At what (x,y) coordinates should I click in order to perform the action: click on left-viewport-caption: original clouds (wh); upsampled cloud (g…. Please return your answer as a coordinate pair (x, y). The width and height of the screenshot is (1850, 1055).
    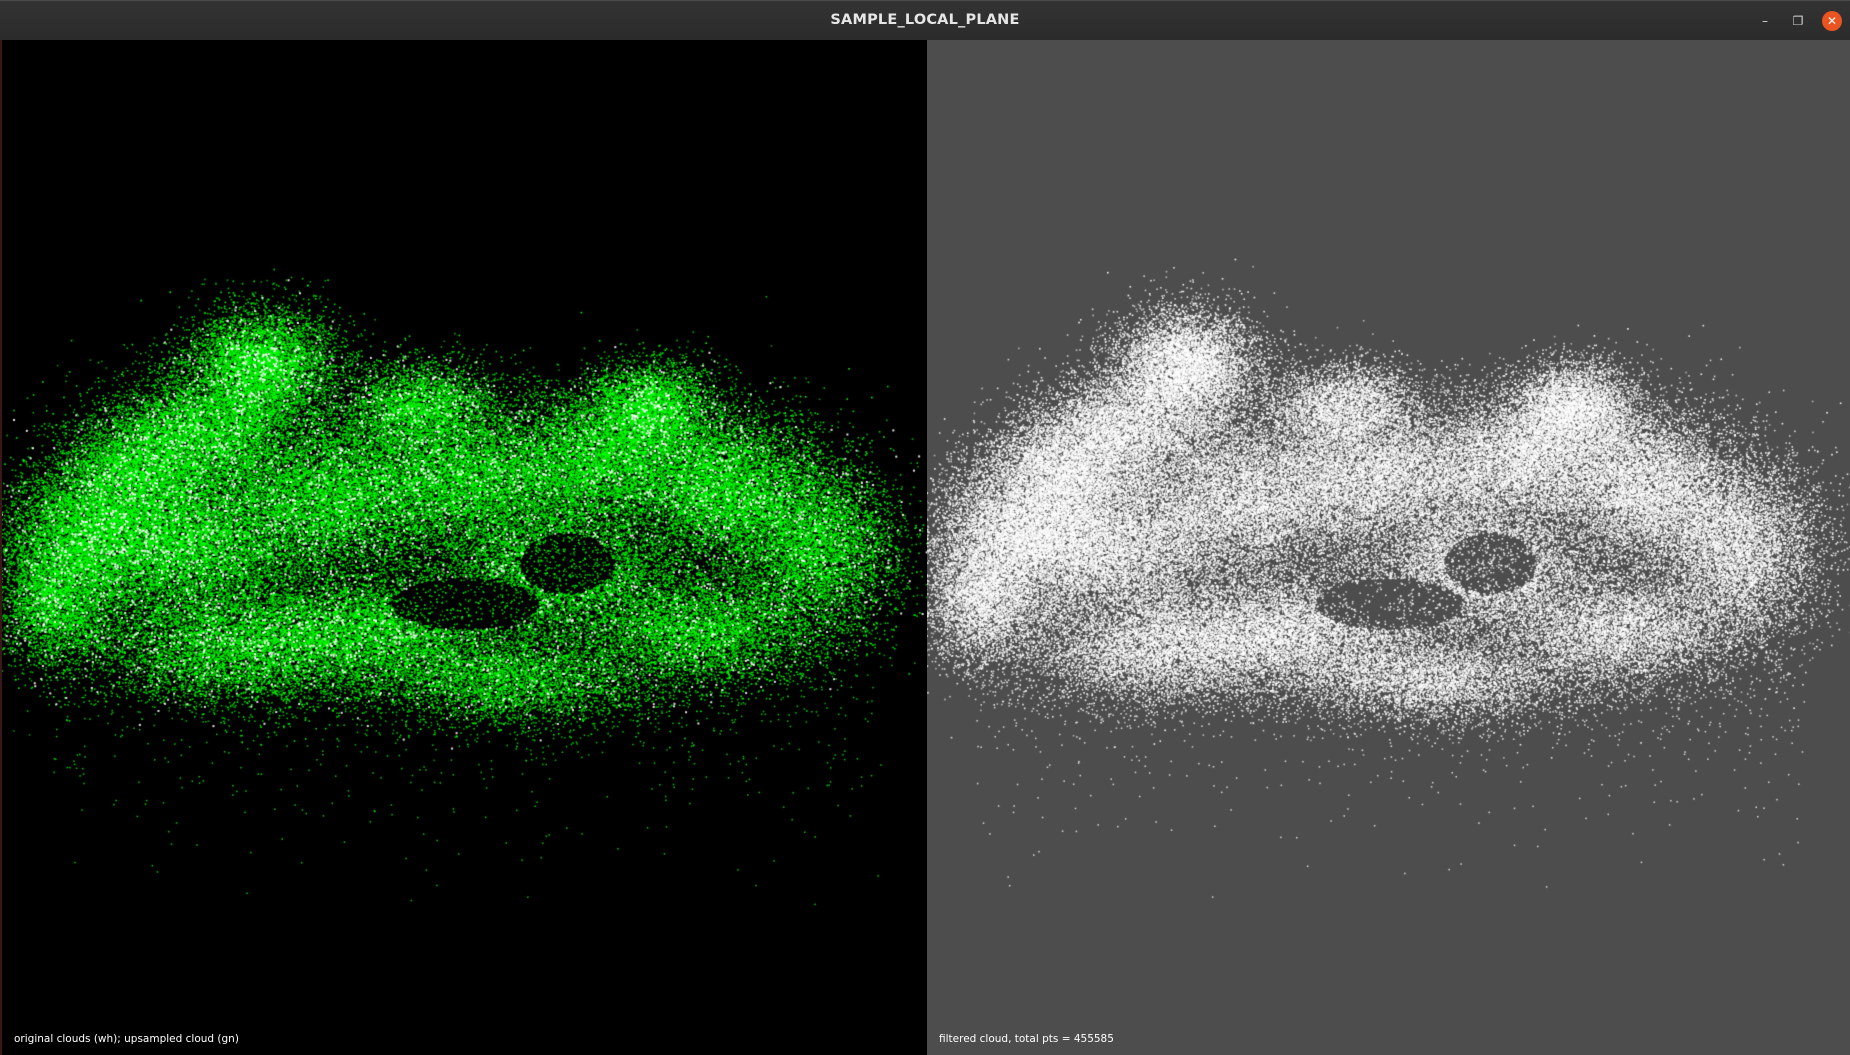
    Looking at the image, I should click on (126, 1039).